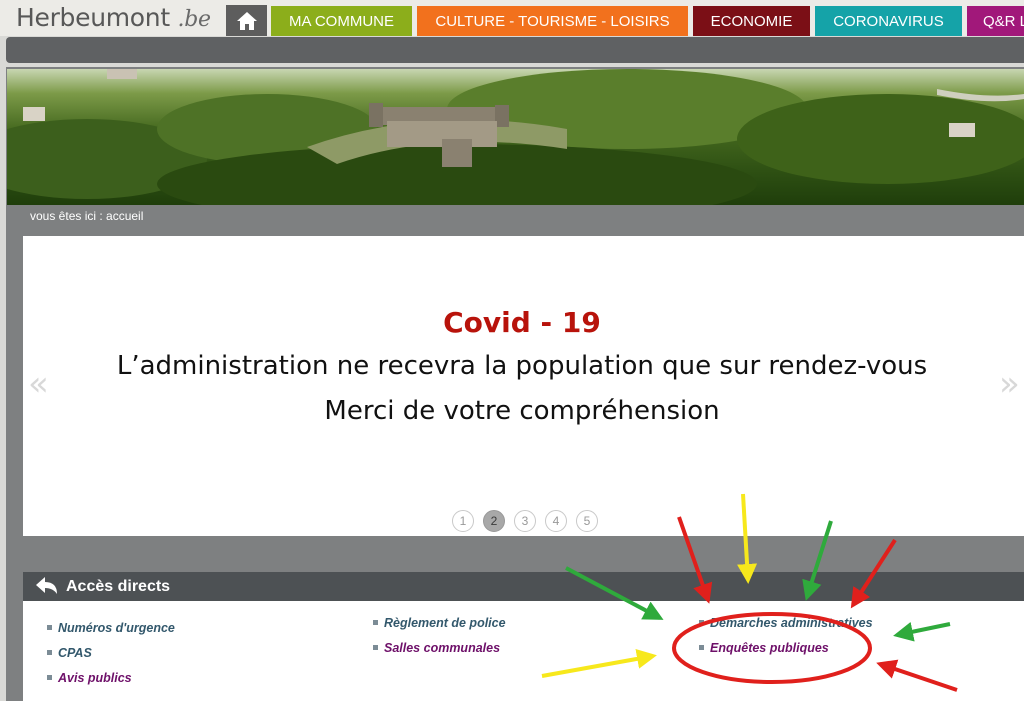 The height and width of the screenshot is (701, 1024). Describe the element at coordinates (1009, 384) in the screenshot. I see `next-slide-arrow-icon: »` at that location.